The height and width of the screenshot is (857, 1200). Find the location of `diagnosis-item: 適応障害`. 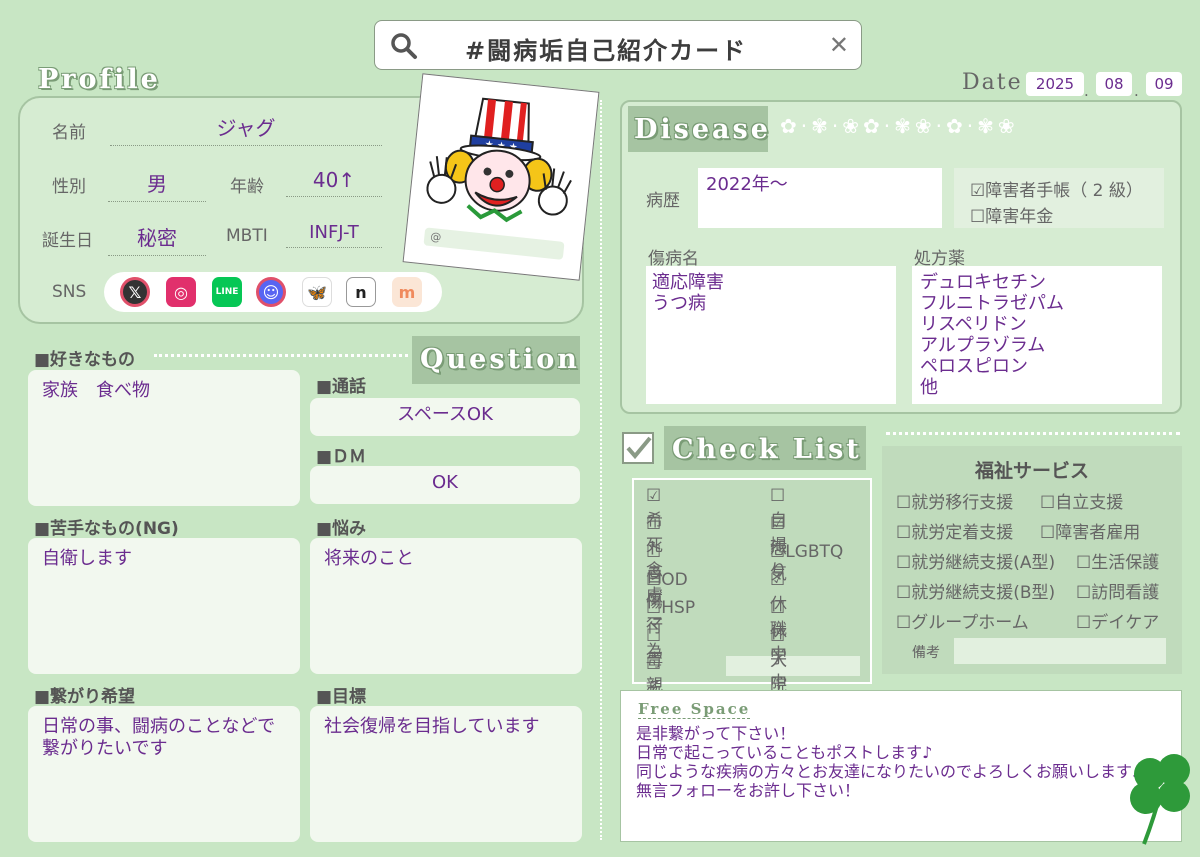

diagnosis-item: 適応障害 is located at coordinates (688, 282).